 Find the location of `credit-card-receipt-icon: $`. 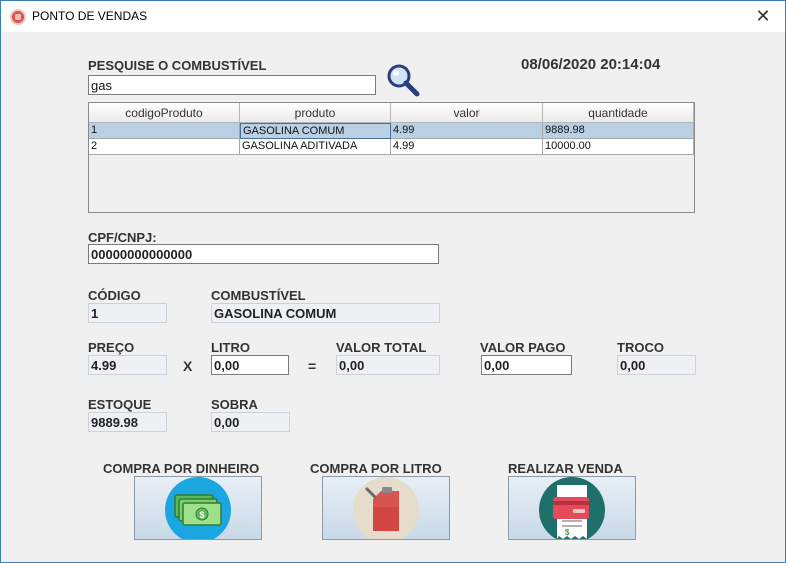

credit-card-receipt-icon: $ is located at coordinates (572, 508).